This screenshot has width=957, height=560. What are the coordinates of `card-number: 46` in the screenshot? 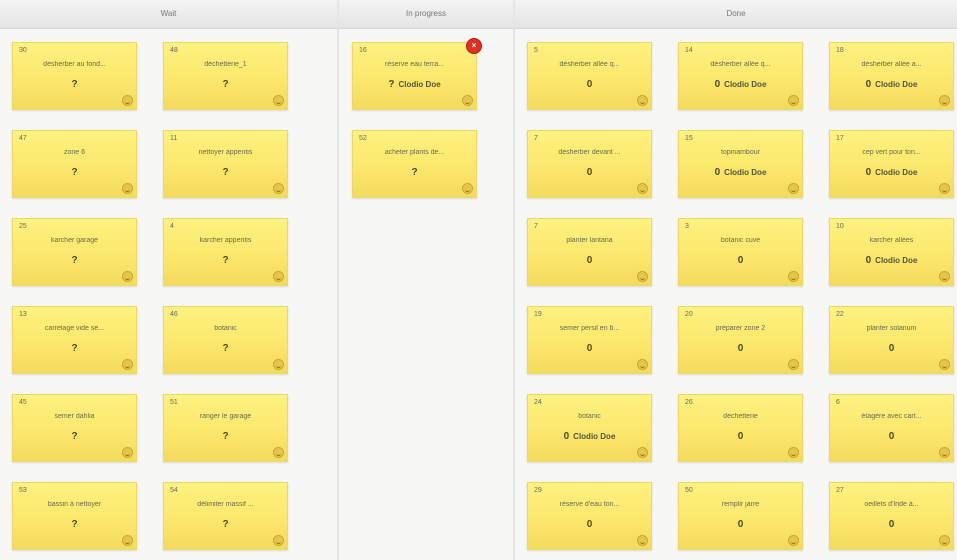 It's located at (174, 314).